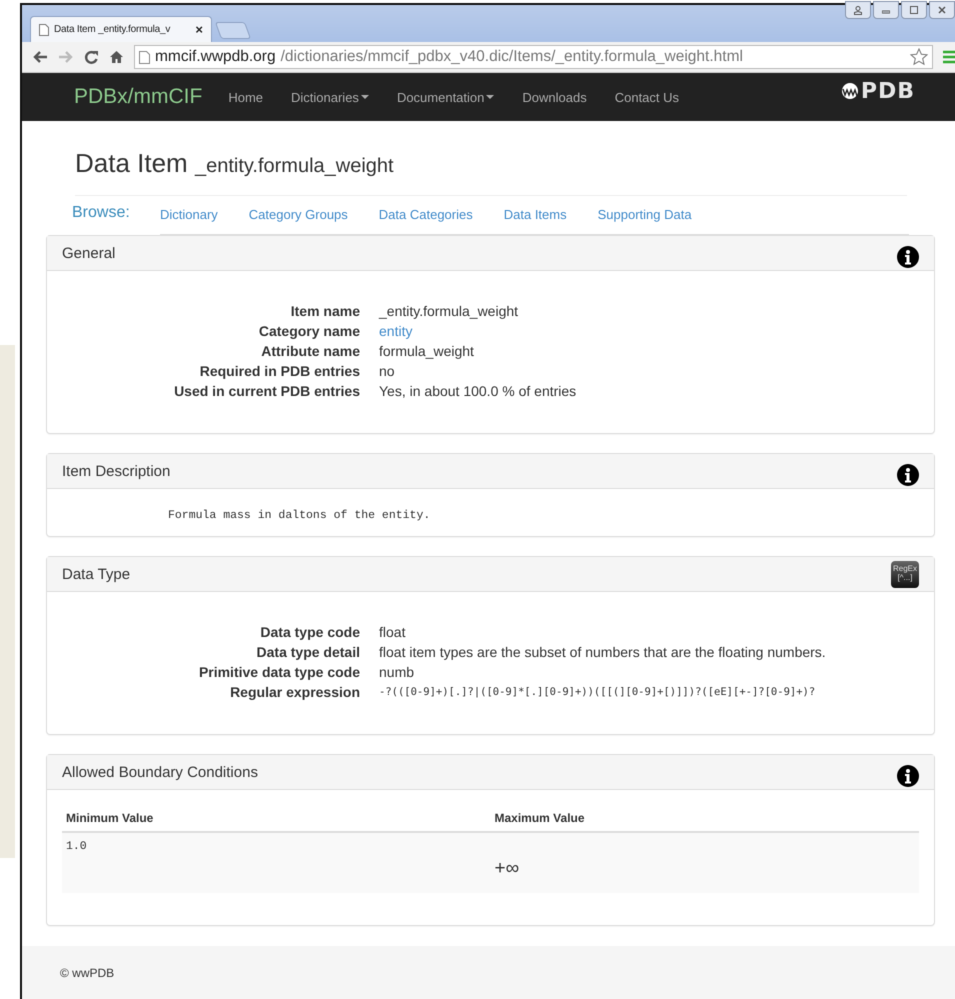  I want to click on field-value: numb, so click(397, 672).